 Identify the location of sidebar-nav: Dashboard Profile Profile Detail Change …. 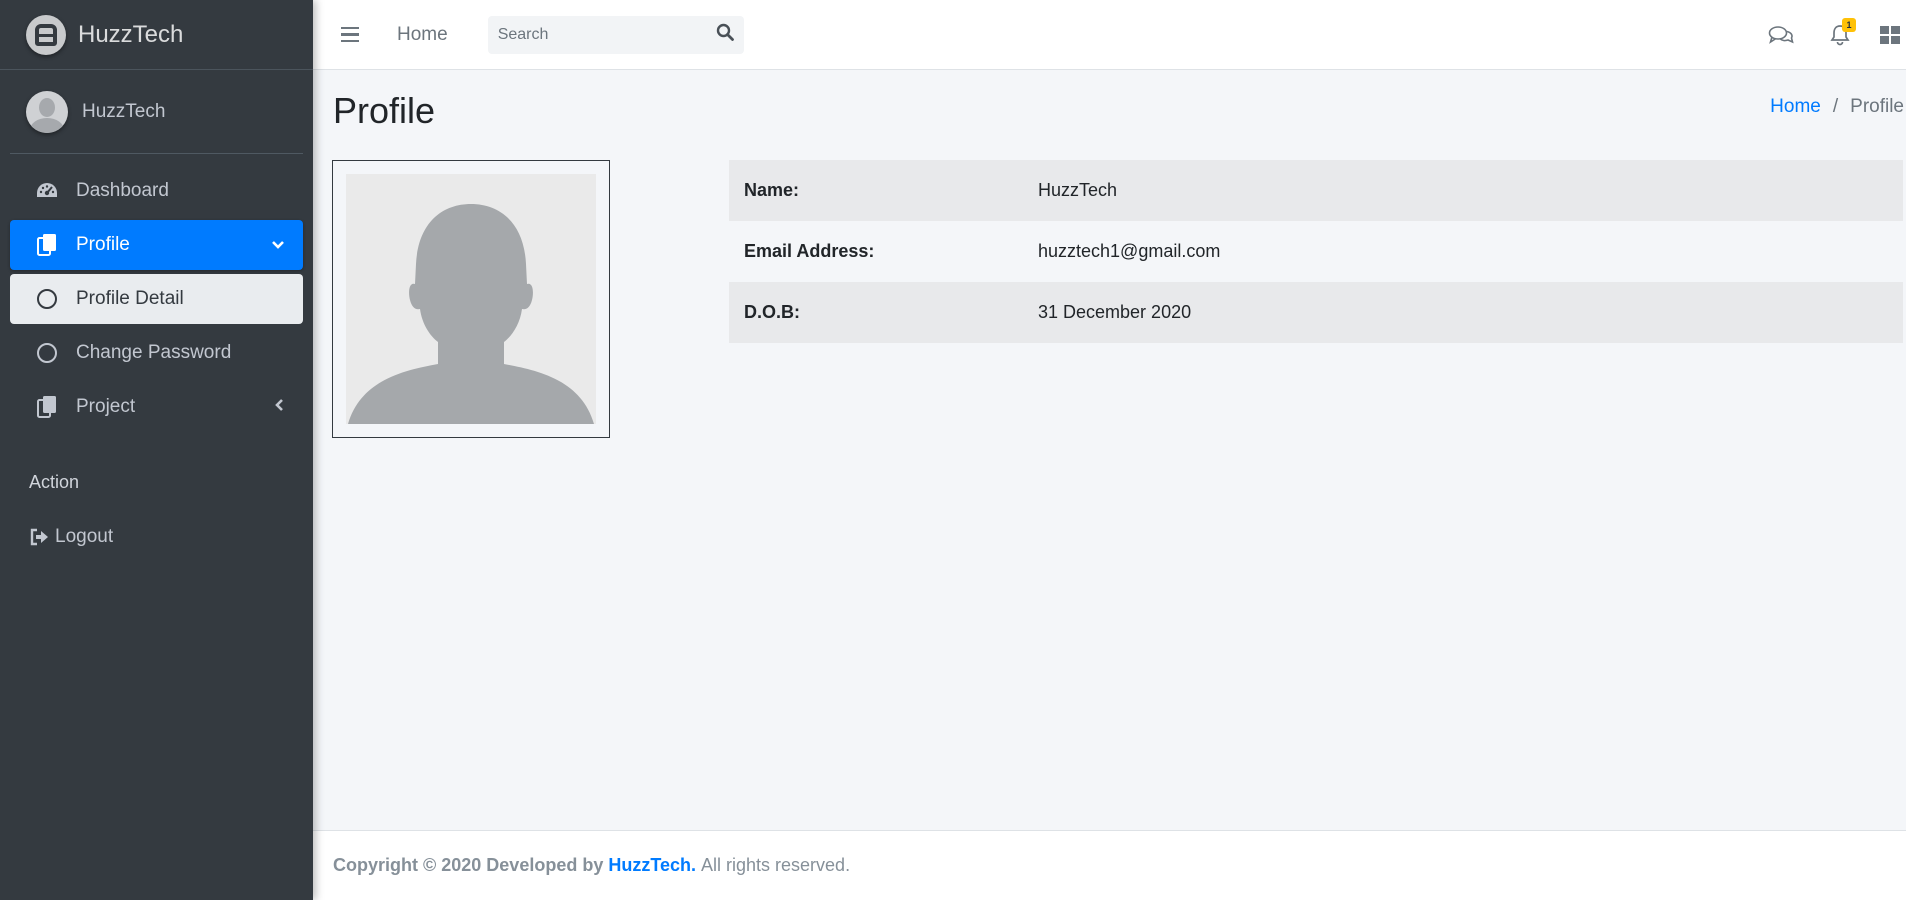
(156, 293).